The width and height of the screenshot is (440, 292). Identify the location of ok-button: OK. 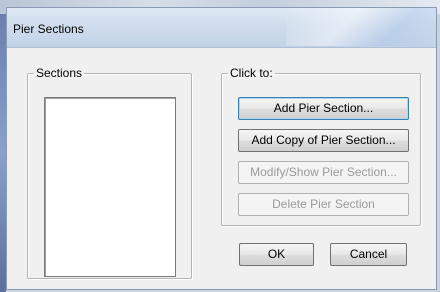
(276, 254).